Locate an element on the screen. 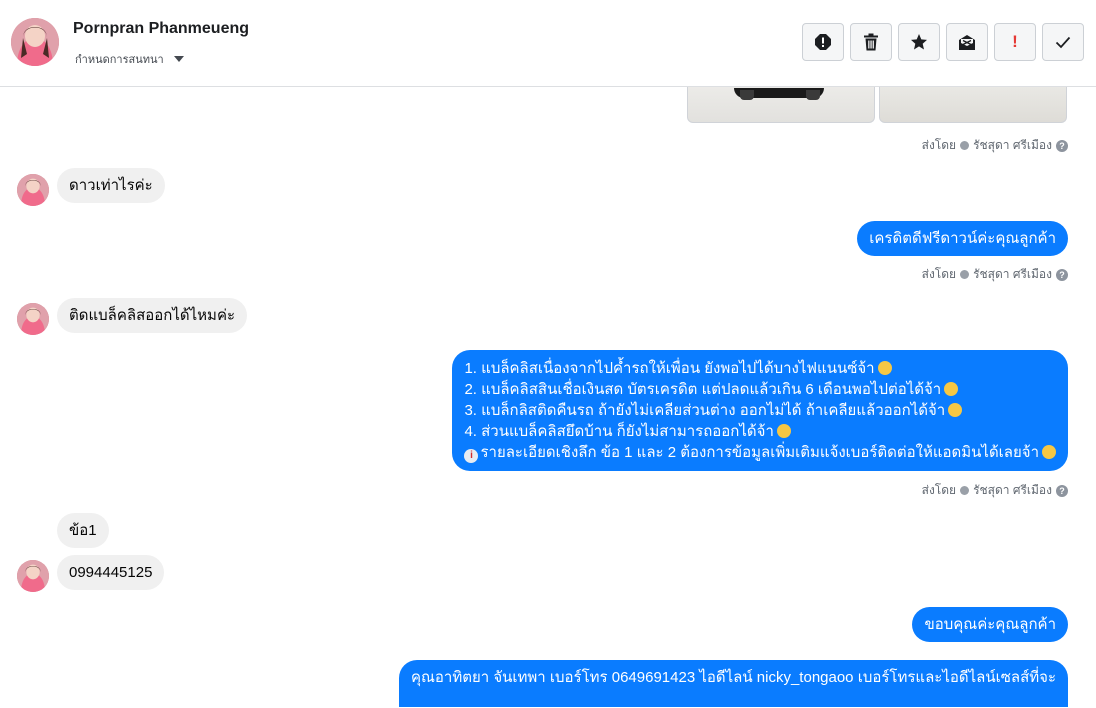 The image size is (1096, 708). important-icon: ! is located at coordinates (1015, 41).